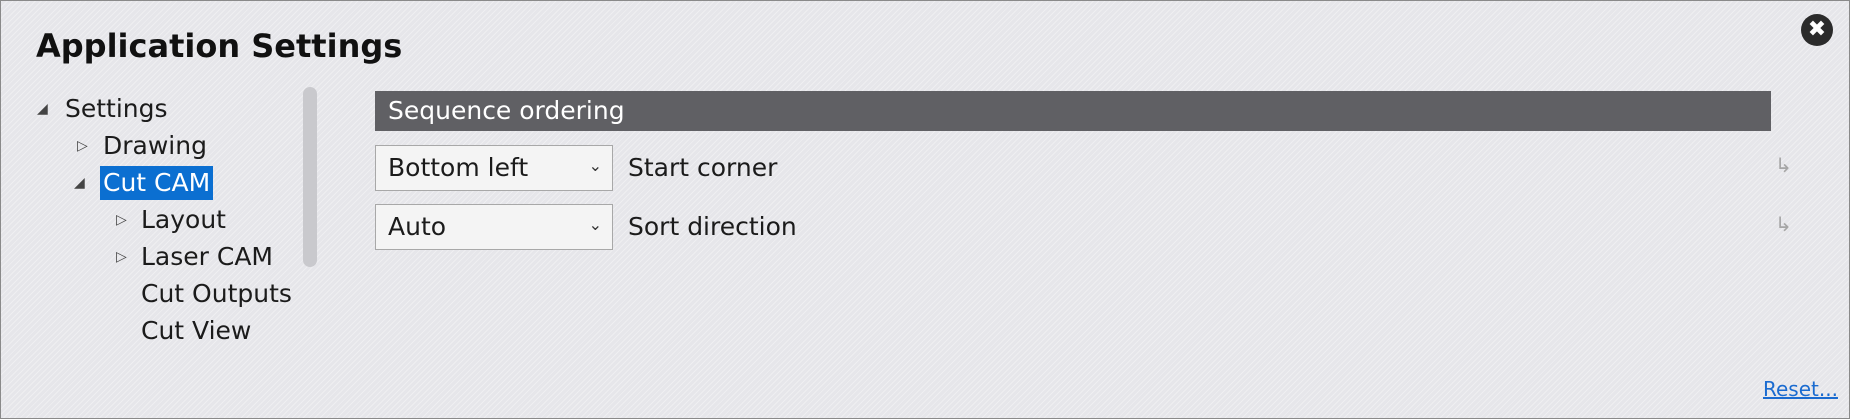  Describe the element at coordinates (157, 183) in the screenshot. I see `tree-item-label: Cut CAM` at that location.